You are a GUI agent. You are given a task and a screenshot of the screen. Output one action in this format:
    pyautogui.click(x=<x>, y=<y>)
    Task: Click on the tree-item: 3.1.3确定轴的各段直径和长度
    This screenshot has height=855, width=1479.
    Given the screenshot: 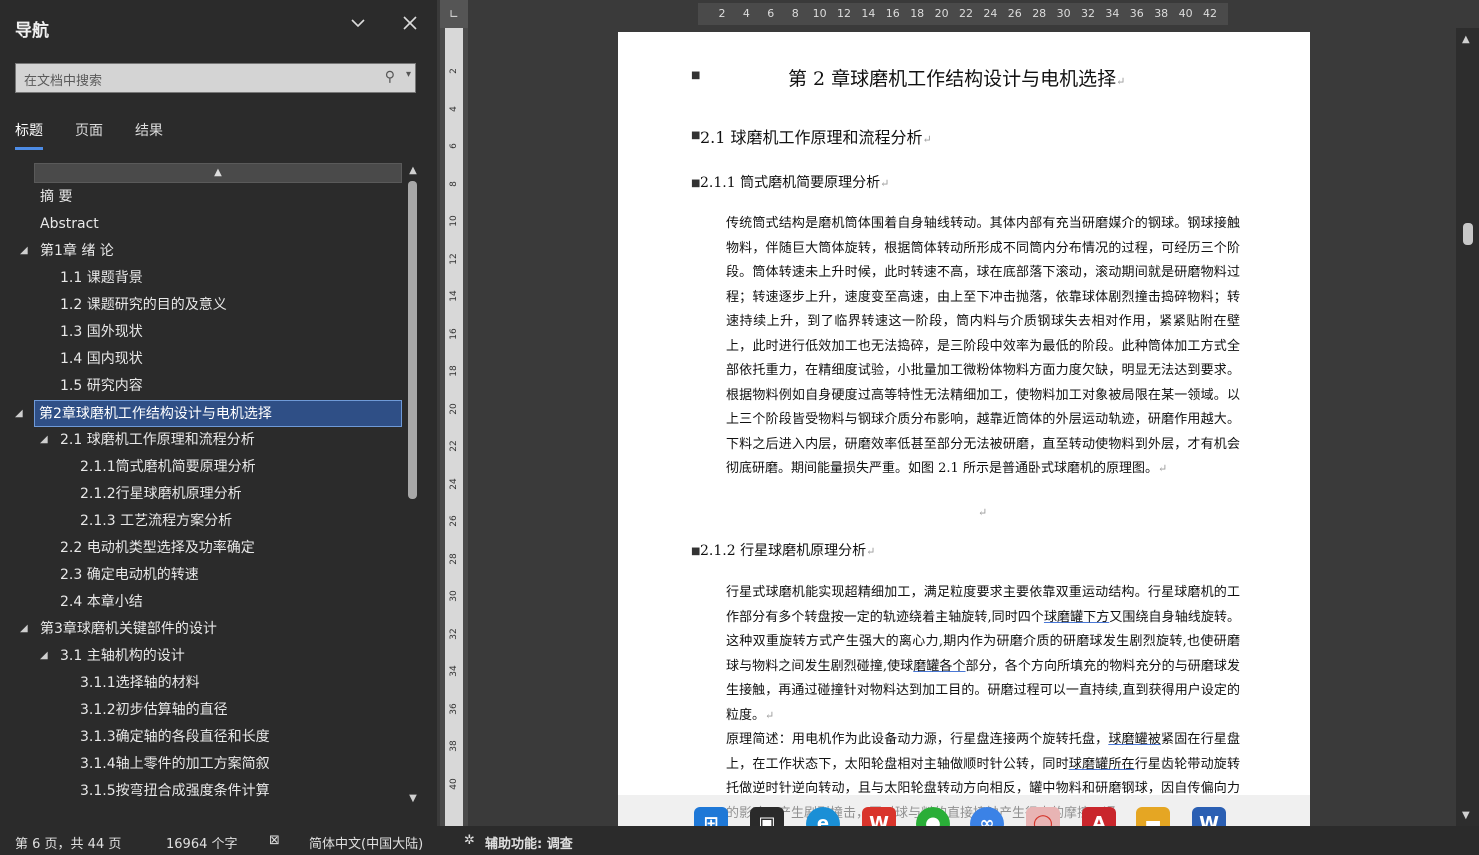 What is the action you would take?
    pyautogui.click(x=175, y=737)
    